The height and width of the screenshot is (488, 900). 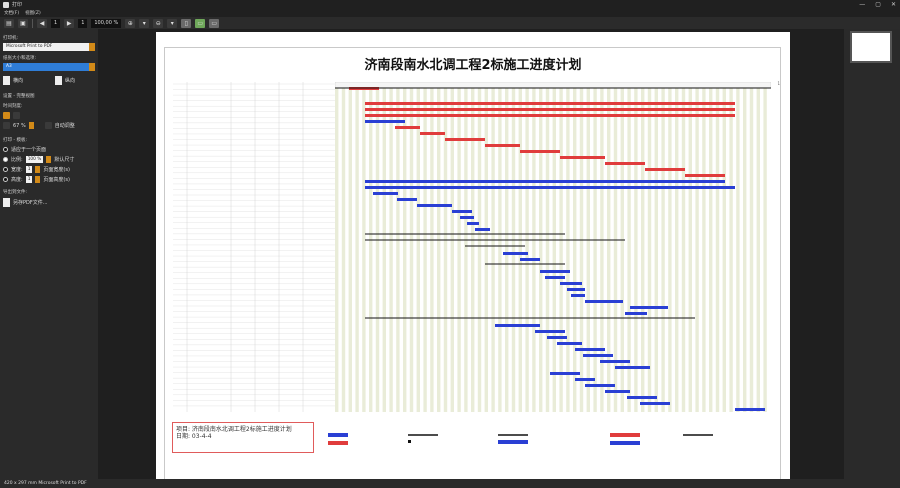 I want to click on fit-one-page-label: 适应于一个页面, so click(x=29, y=150).